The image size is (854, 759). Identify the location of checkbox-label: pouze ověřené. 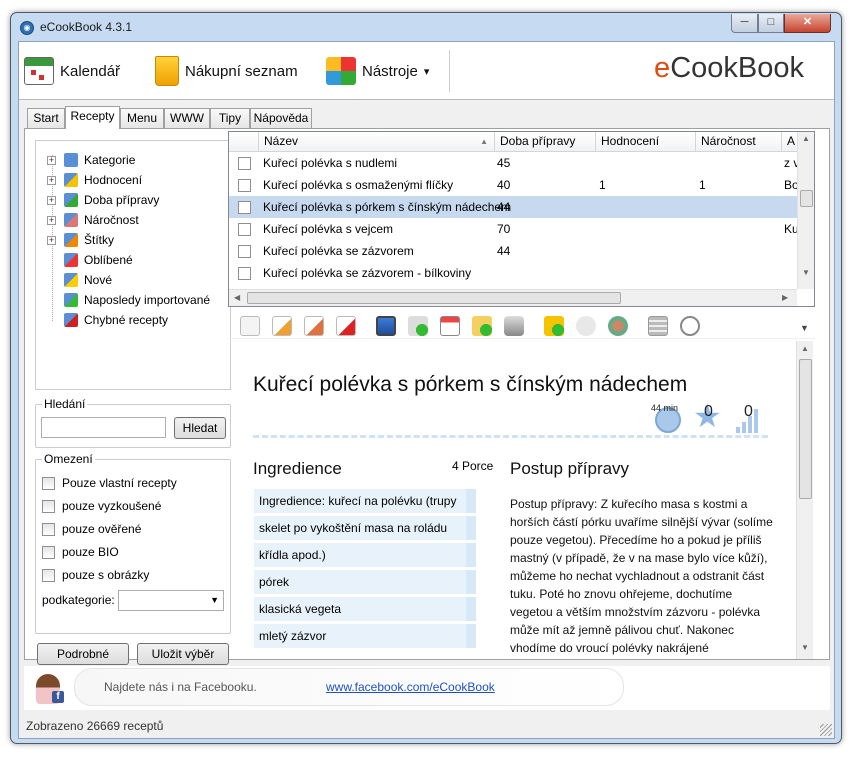
(102, 529).